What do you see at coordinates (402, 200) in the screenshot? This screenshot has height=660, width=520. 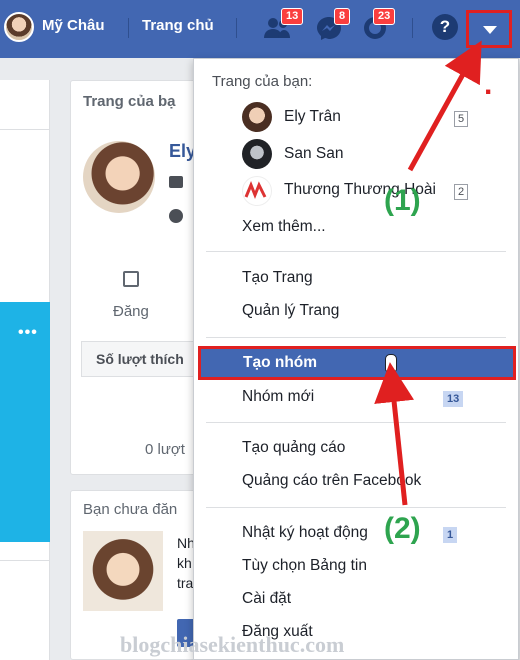 I see `annotation-step-1: (1)` at bounding box center [402, 200].